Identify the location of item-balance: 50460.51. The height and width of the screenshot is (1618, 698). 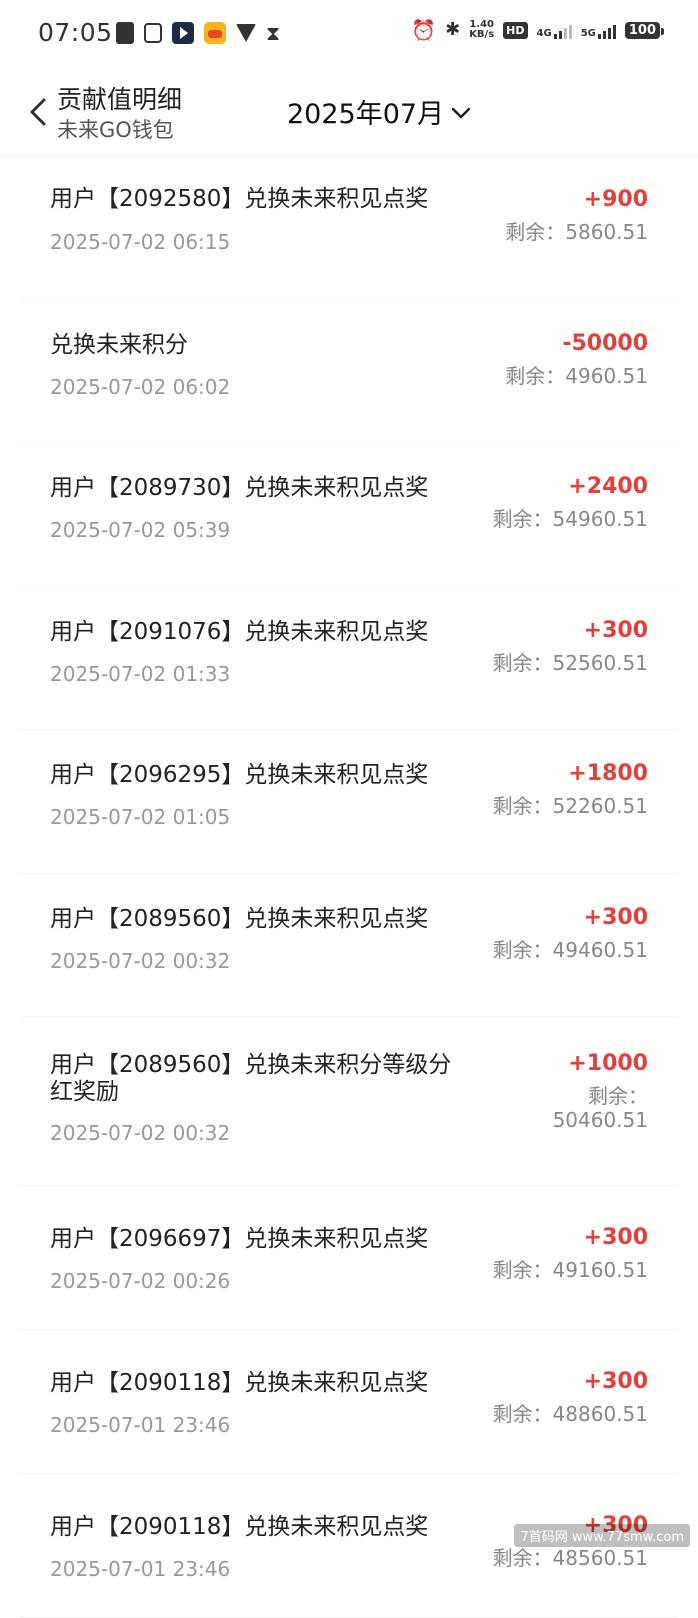
(600, 1120).